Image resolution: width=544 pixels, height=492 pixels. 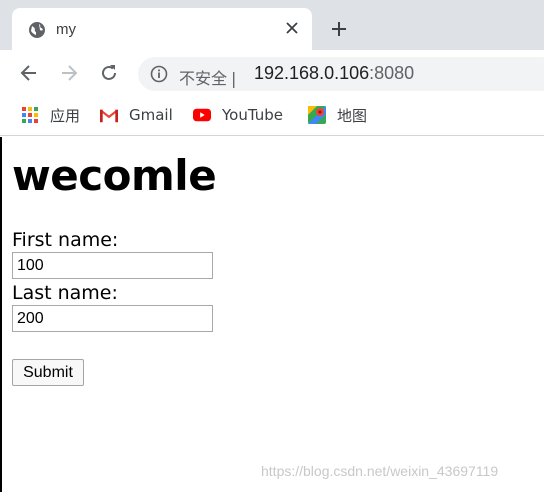 What do you see at coordinates (162, 29) in the screenshot?
I see `browser-tab: my` at bounding box center [162, 29].